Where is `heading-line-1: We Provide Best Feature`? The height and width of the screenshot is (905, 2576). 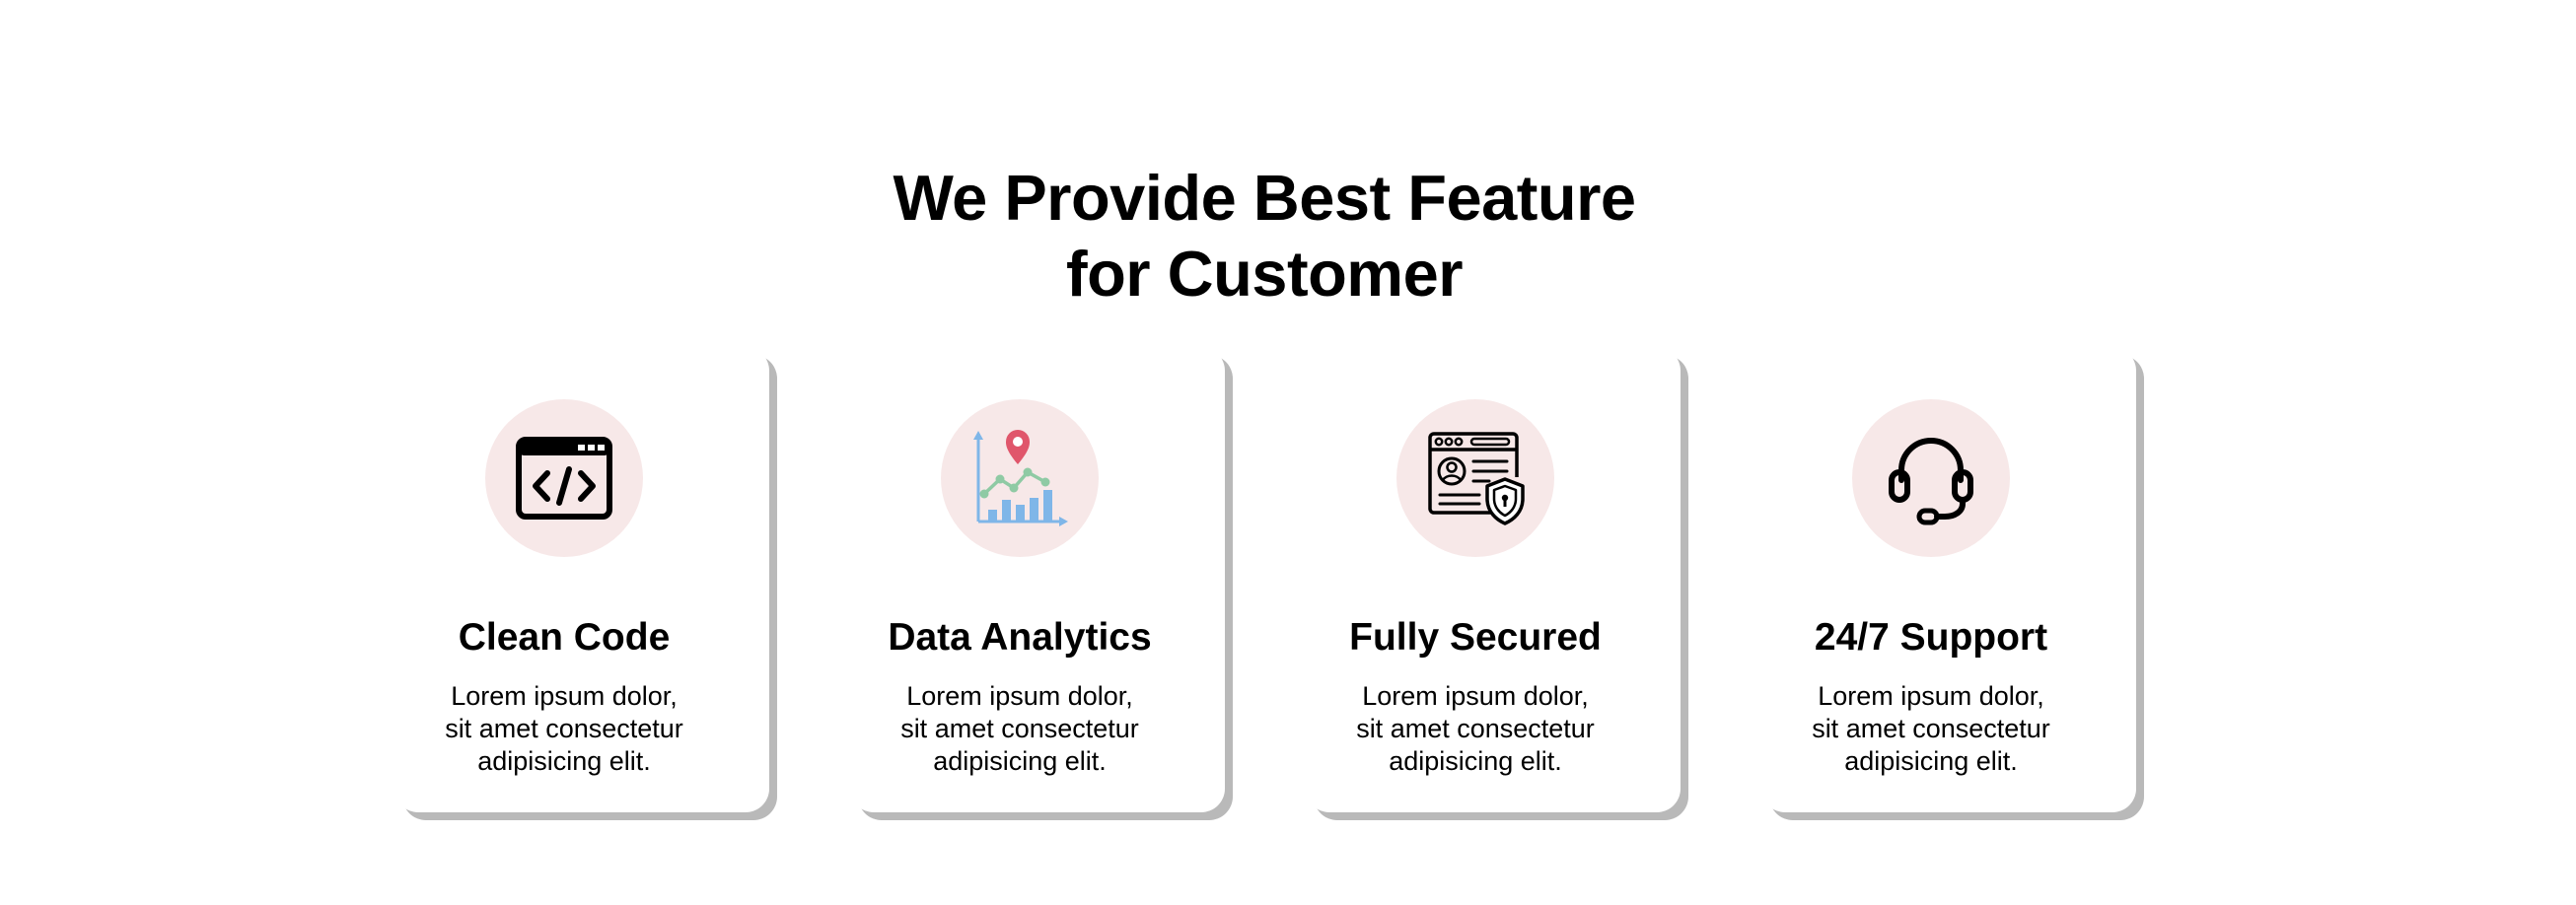
heading-line-1: We Provide Best Feature is located at coordinates (1264, 197).